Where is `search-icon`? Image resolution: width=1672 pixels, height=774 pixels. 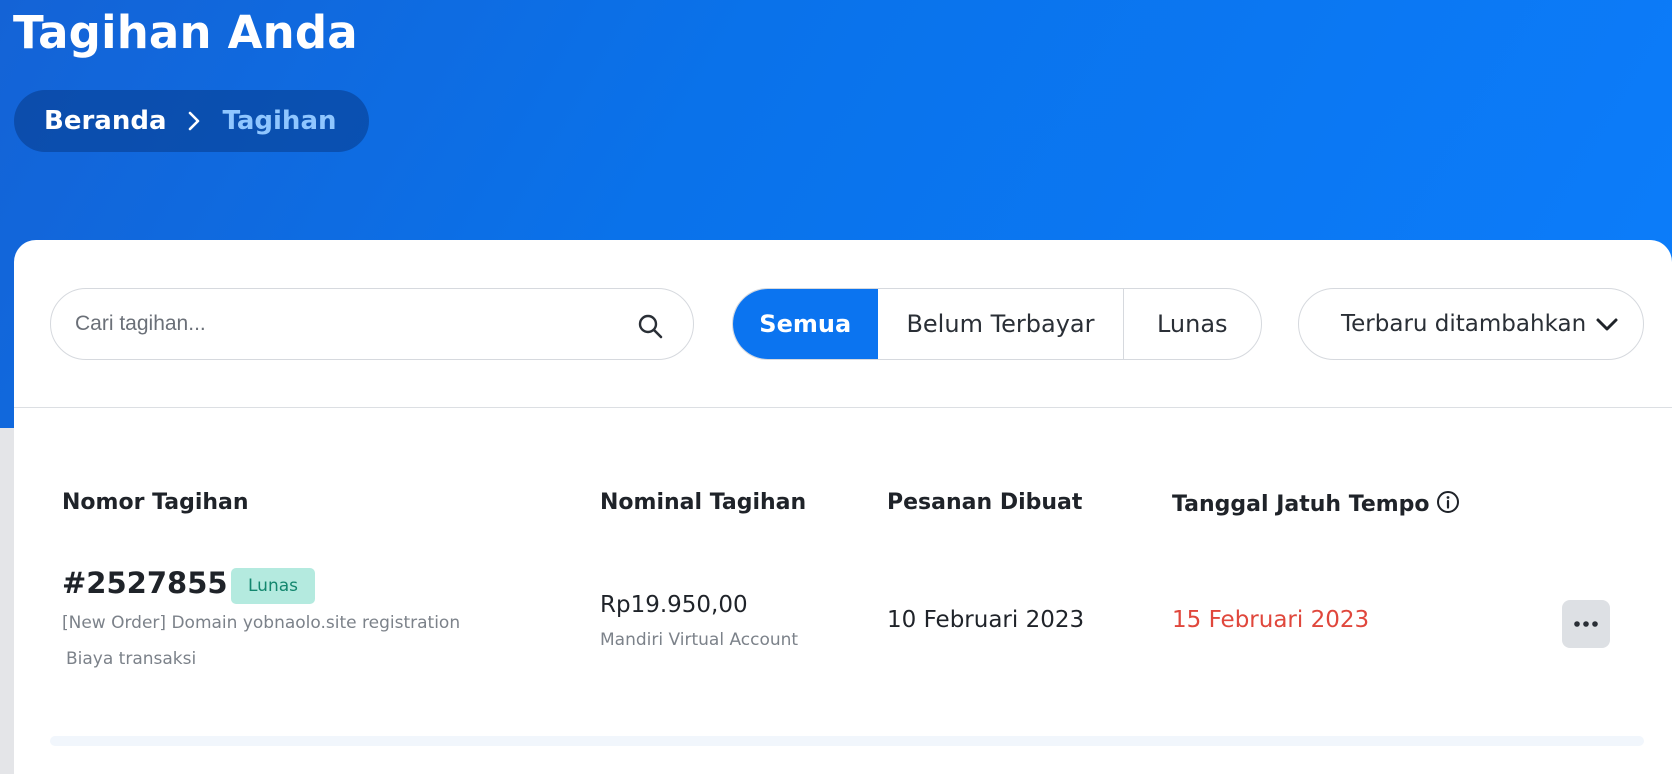 search-icon is located at coordinates (650, 326).